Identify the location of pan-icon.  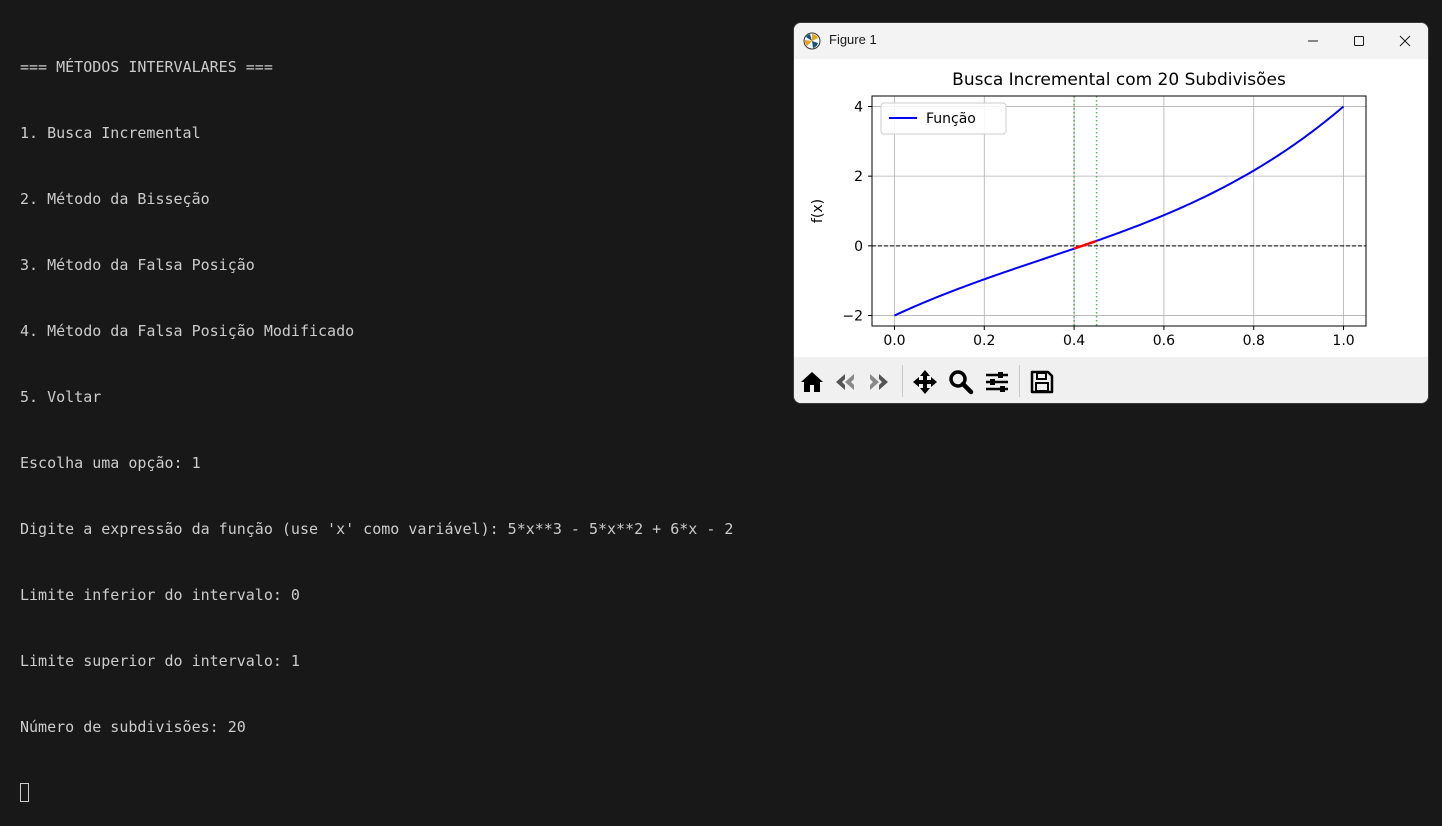
(925, 382).